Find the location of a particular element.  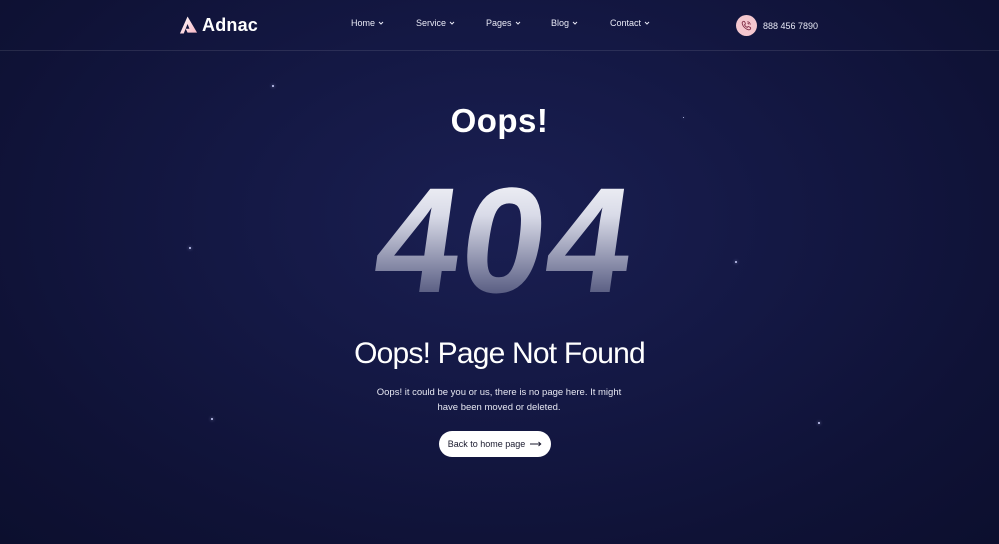

error-code-text: 404 is located at coordinates (505, 238).